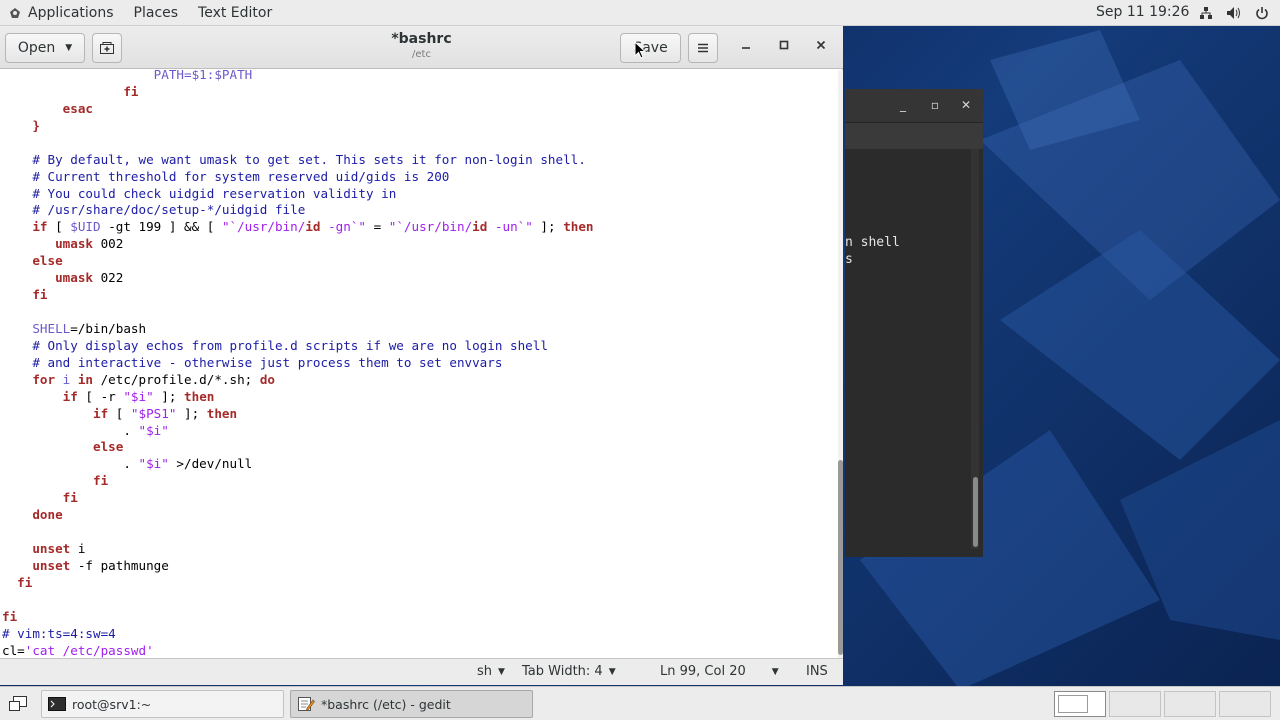 This screenshot has width=1280, height=720. What do you see at coordinates (491, 671) in the screenshot?
I see `language-selector: sh ▼` at bounding box center [491, 671].